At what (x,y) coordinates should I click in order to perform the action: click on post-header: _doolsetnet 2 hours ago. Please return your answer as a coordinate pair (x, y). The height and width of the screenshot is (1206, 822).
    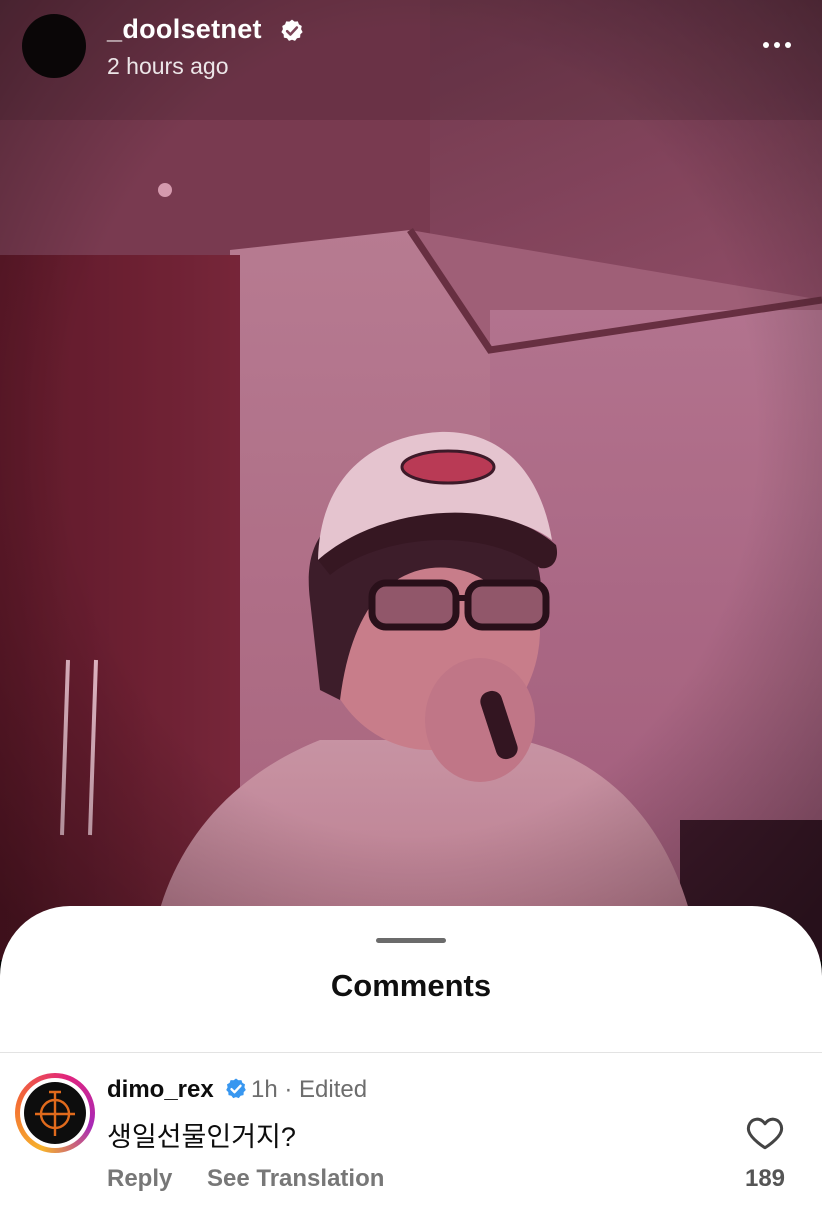
    Looking at the image, I should click on (411, 50).